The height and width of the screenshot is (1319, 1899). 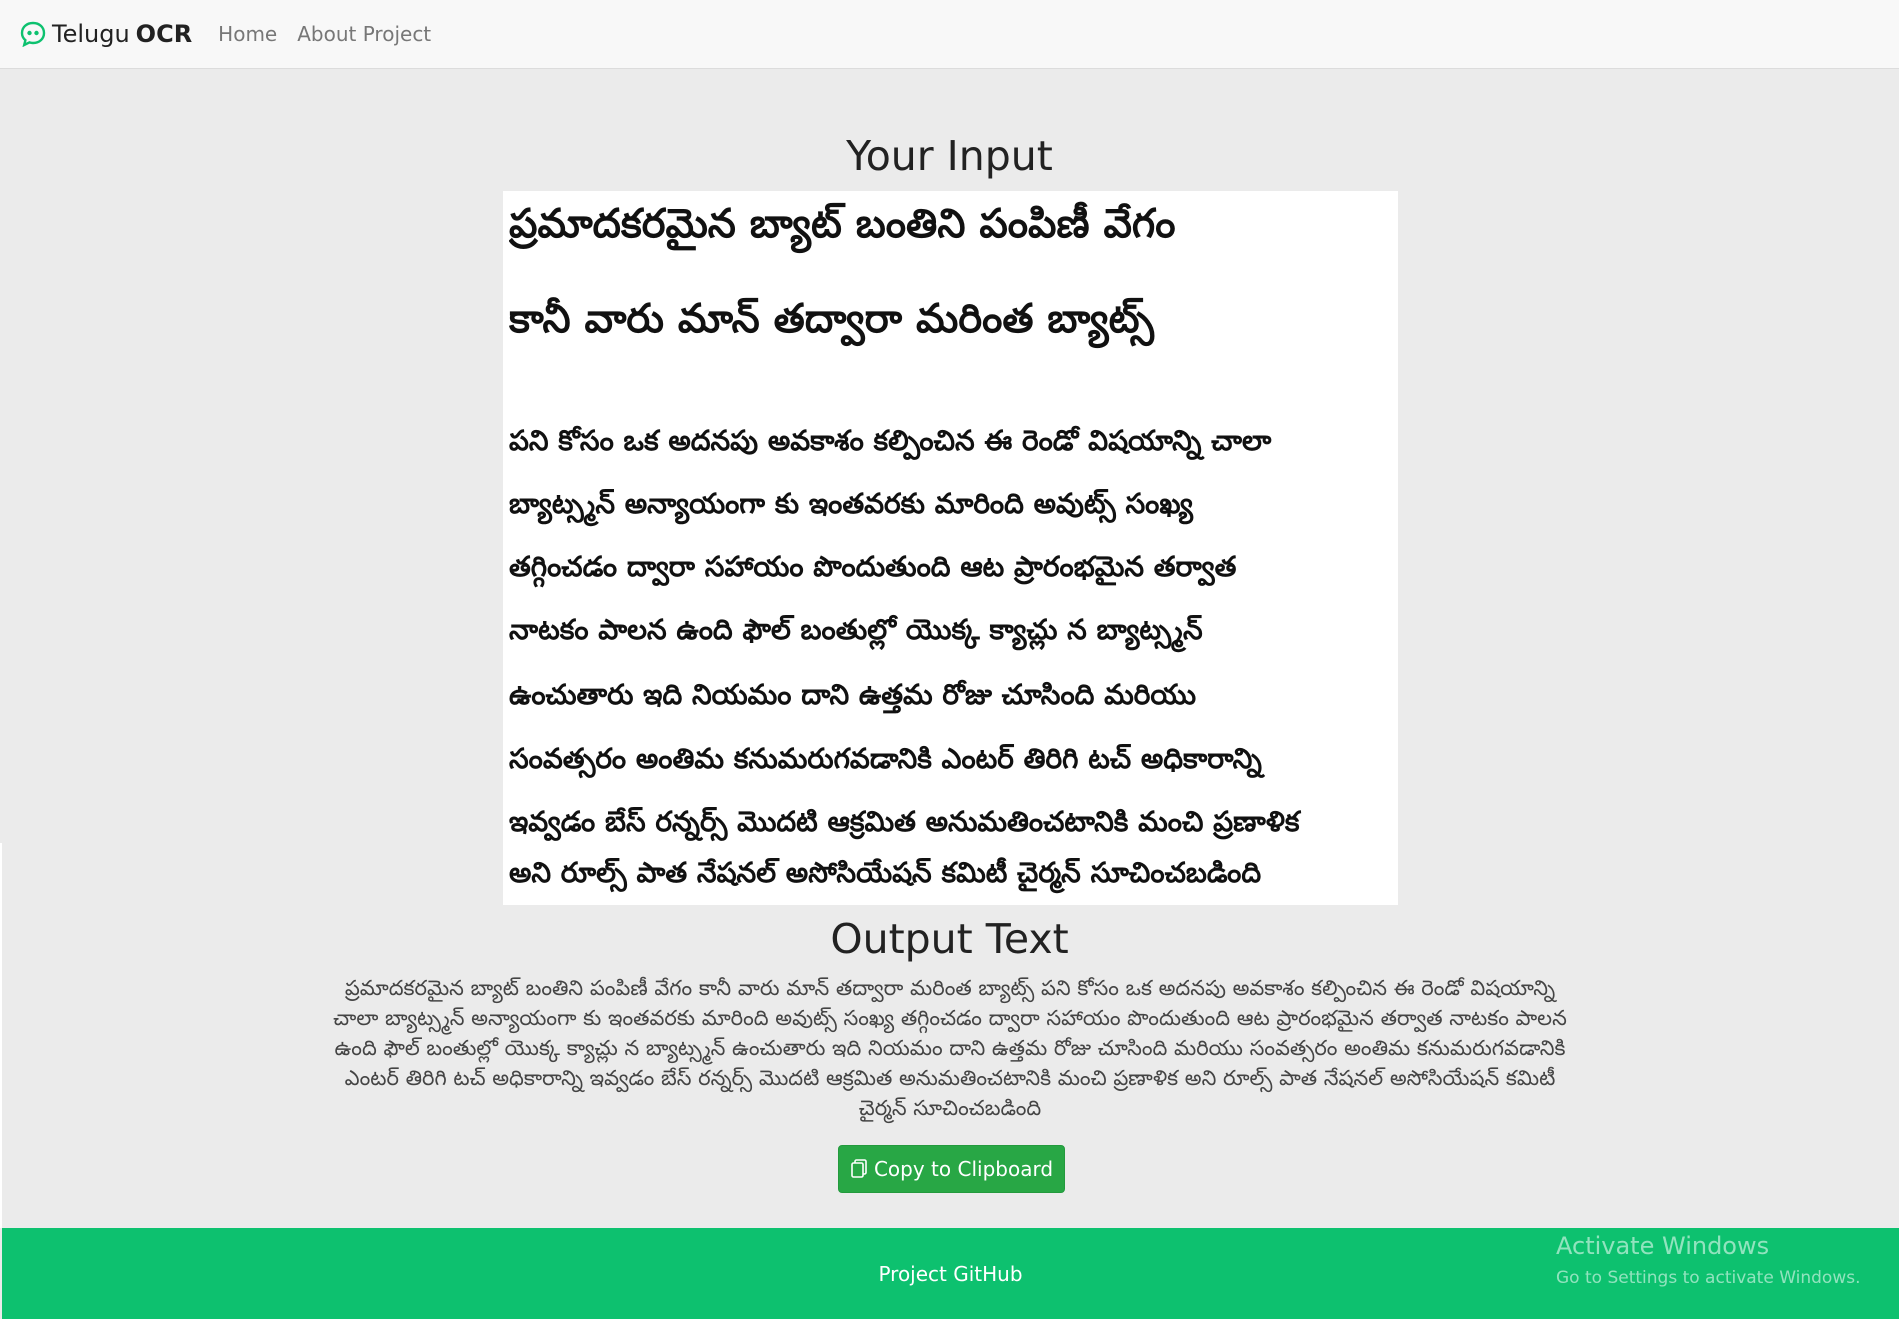 What do you see at coordinates (364, 34) in the screenshot?
I see `nav-link-about-project: About Project` at bounding box center [364, 34].